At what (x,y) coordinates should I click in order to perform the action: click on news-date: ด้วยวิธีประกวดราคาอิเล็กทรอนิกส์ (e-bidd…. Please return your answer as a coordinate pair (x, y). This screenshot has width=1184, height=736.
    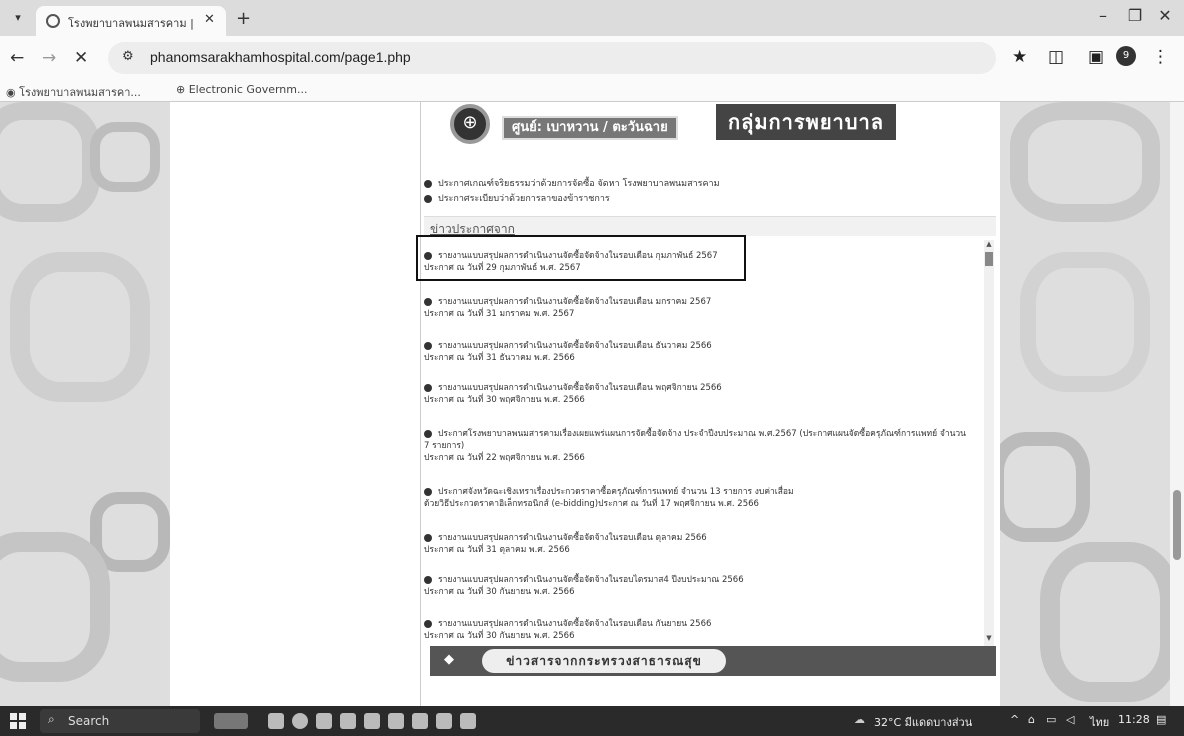
    Looking at the image, I should click on (591, 504).